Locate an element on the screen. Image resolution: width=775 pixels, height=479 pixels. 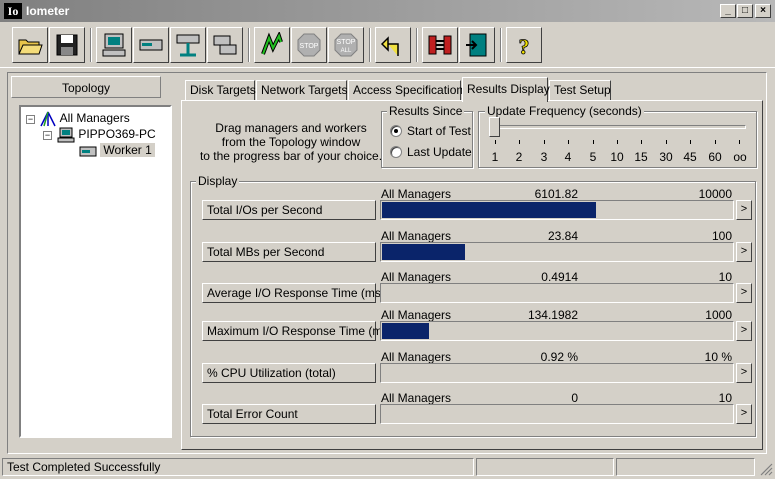
save-config-button is located at coordinates (67, 45).